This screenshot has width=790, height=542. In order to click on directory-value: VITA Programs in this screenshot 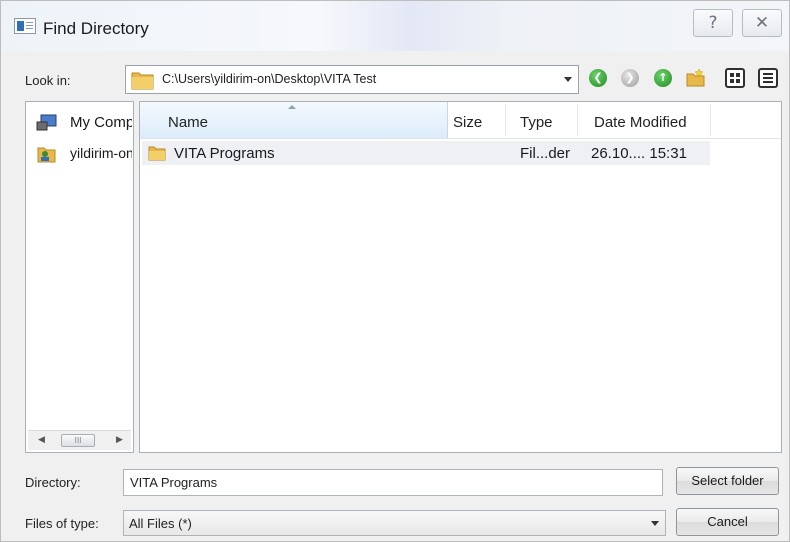, I will do `click(174, 482)`.